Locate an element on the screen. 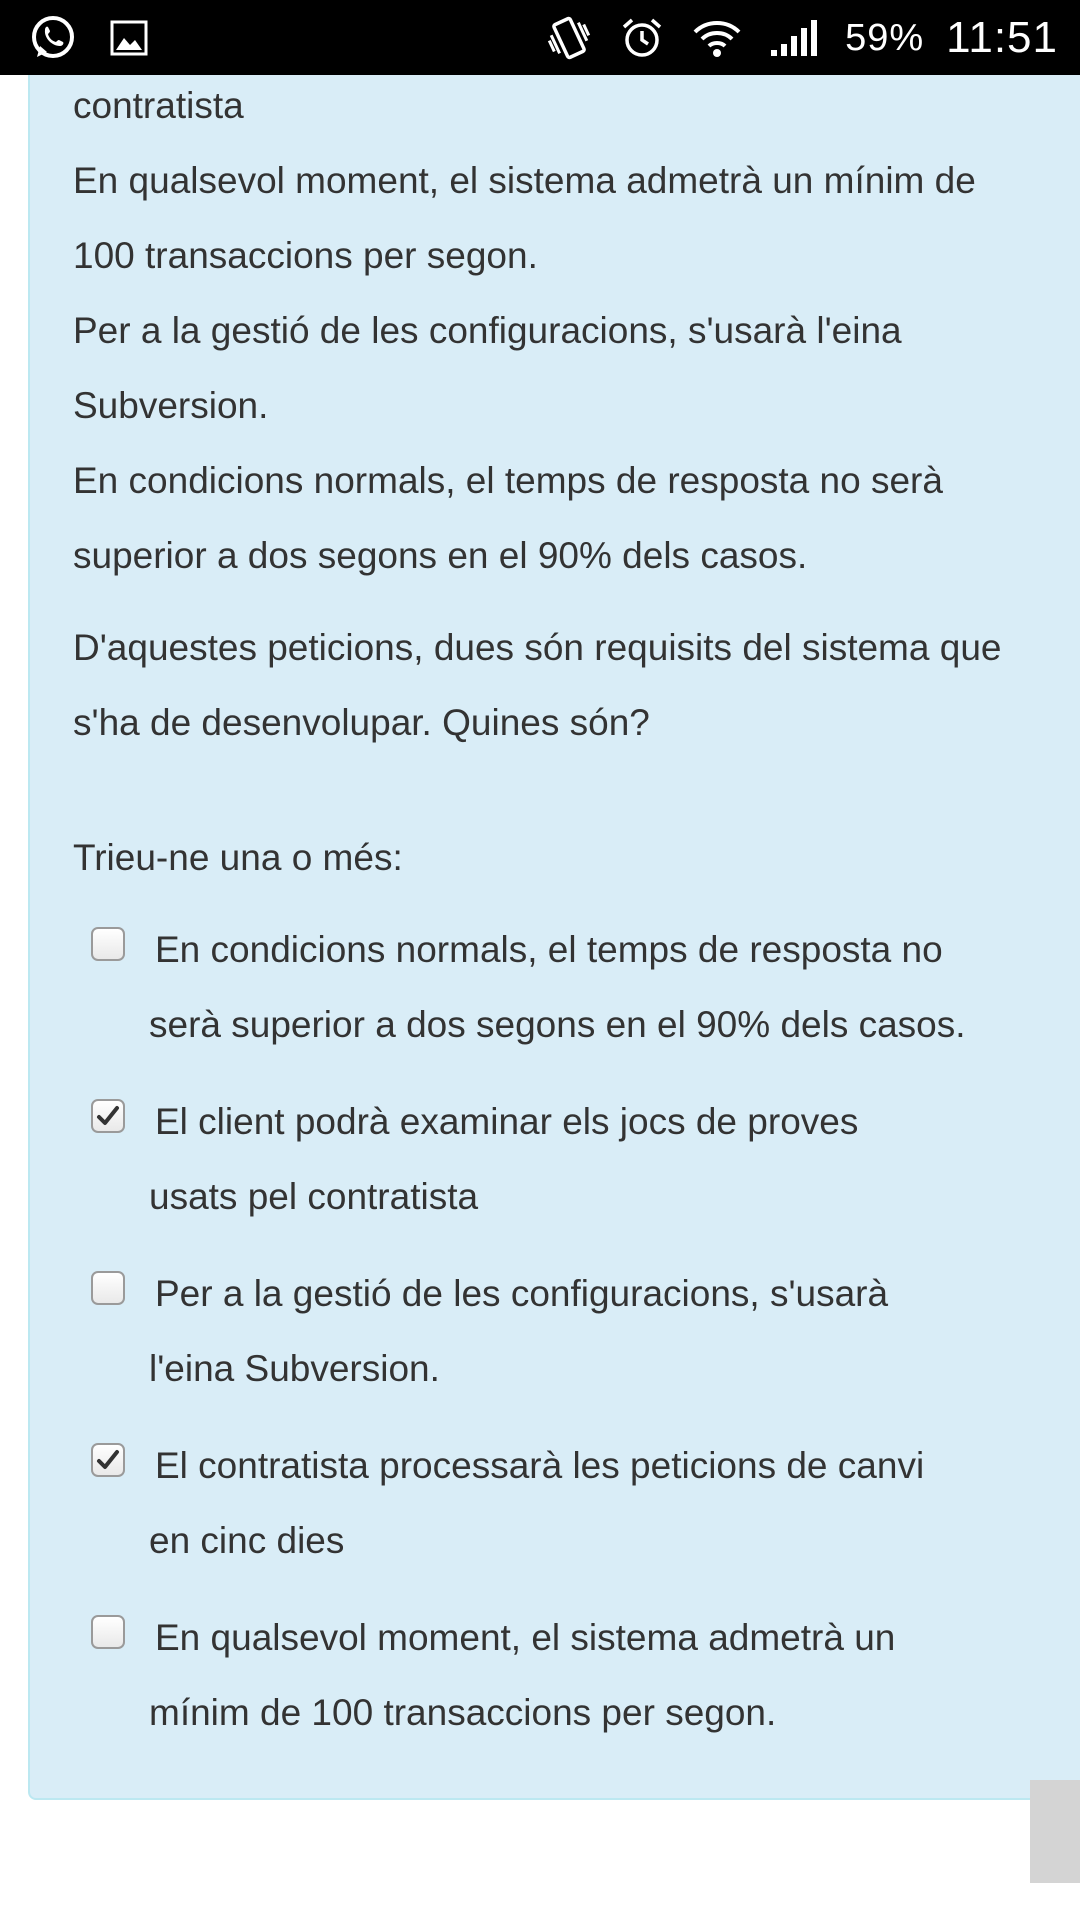 Image resolution: width=1080 pixels, height=1920 pixels. answer-label-line: en cinc dies is located at coordinates (247, 1540).